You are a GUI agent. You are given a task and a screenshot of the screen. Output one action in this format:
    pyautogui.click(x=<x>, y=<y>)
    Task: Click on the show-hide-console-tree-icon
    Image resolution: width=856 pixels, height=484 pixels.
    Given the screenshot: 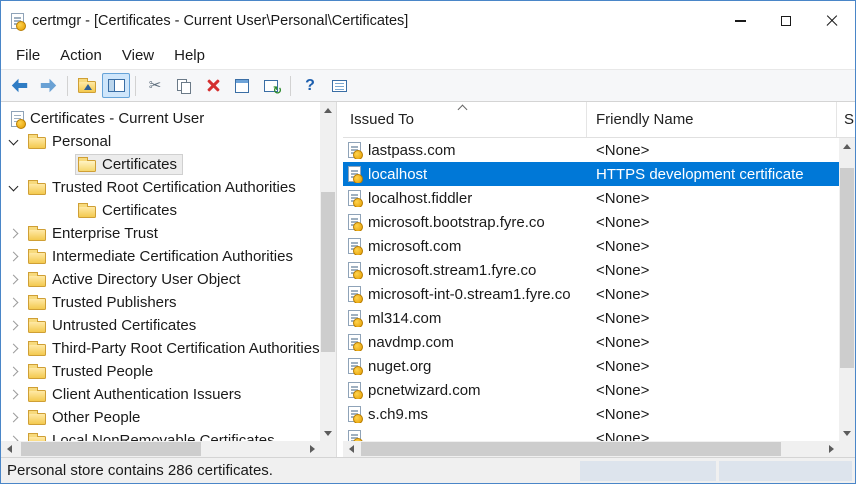 What is the action you would take?
    pyautogui.click(x=116, y=85)
    